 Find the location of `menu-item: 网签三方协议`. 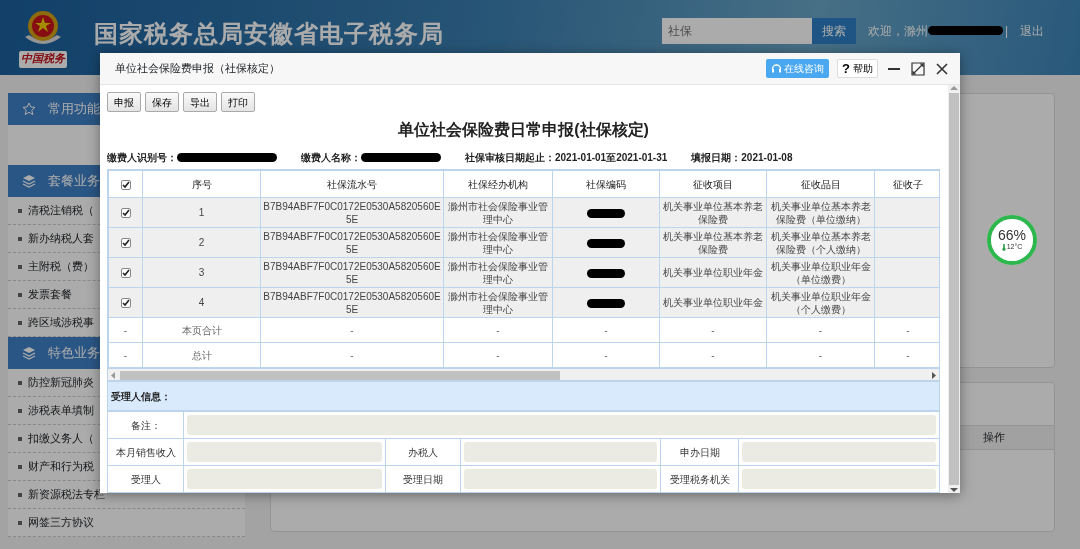

menu-item: 网签三方协议 is located at coordinates (126, 523).